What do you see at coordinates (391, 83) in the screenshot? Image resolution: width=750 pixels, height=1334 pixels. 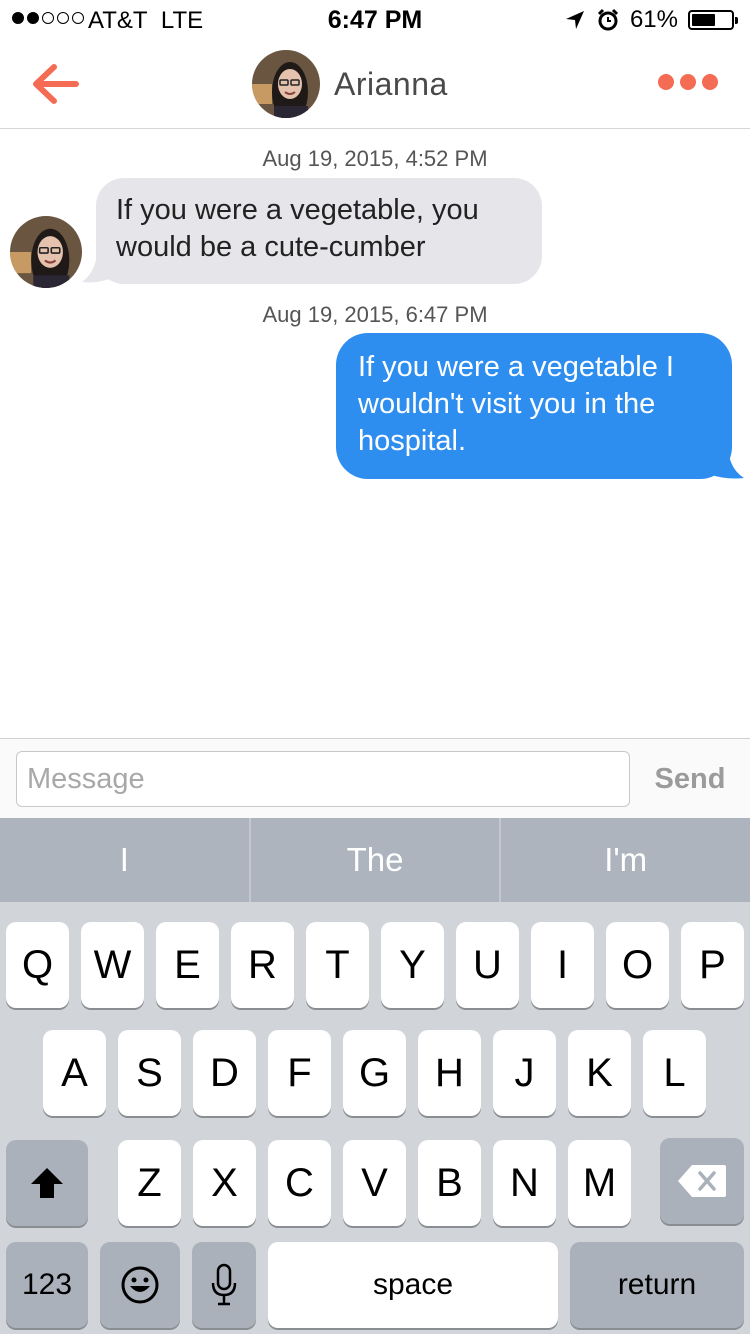 I see `contact-name: Arianna` at bounding box center [391, 83].